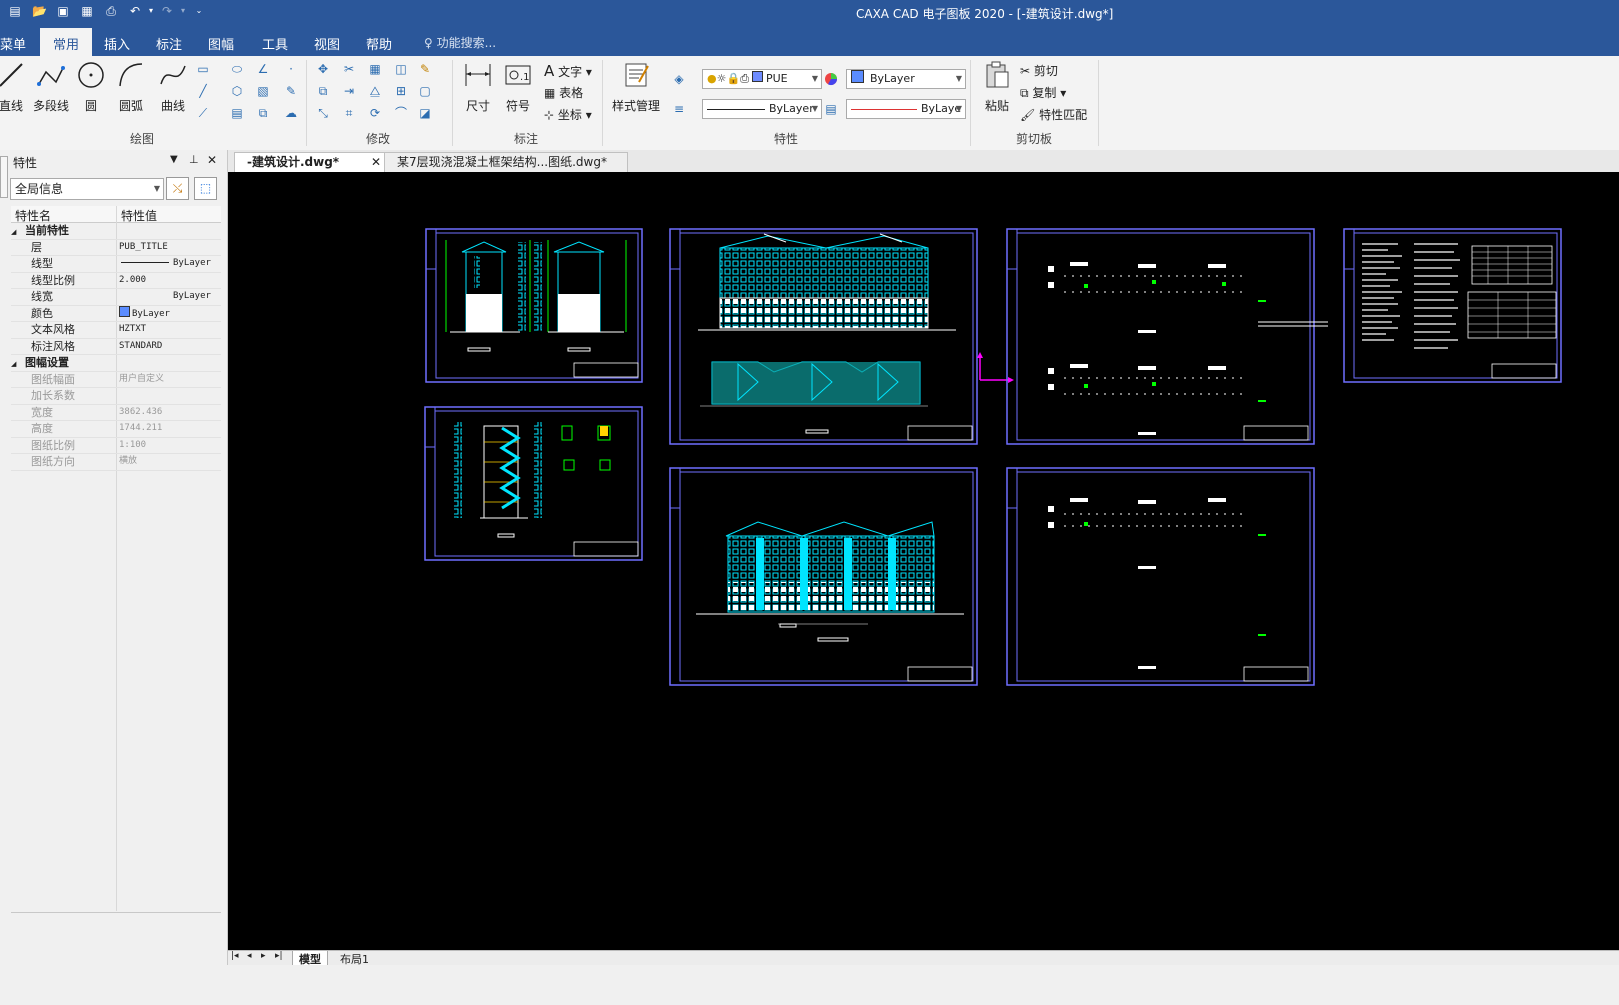  I want to click on array-icon: ▦, so click(375, 69).